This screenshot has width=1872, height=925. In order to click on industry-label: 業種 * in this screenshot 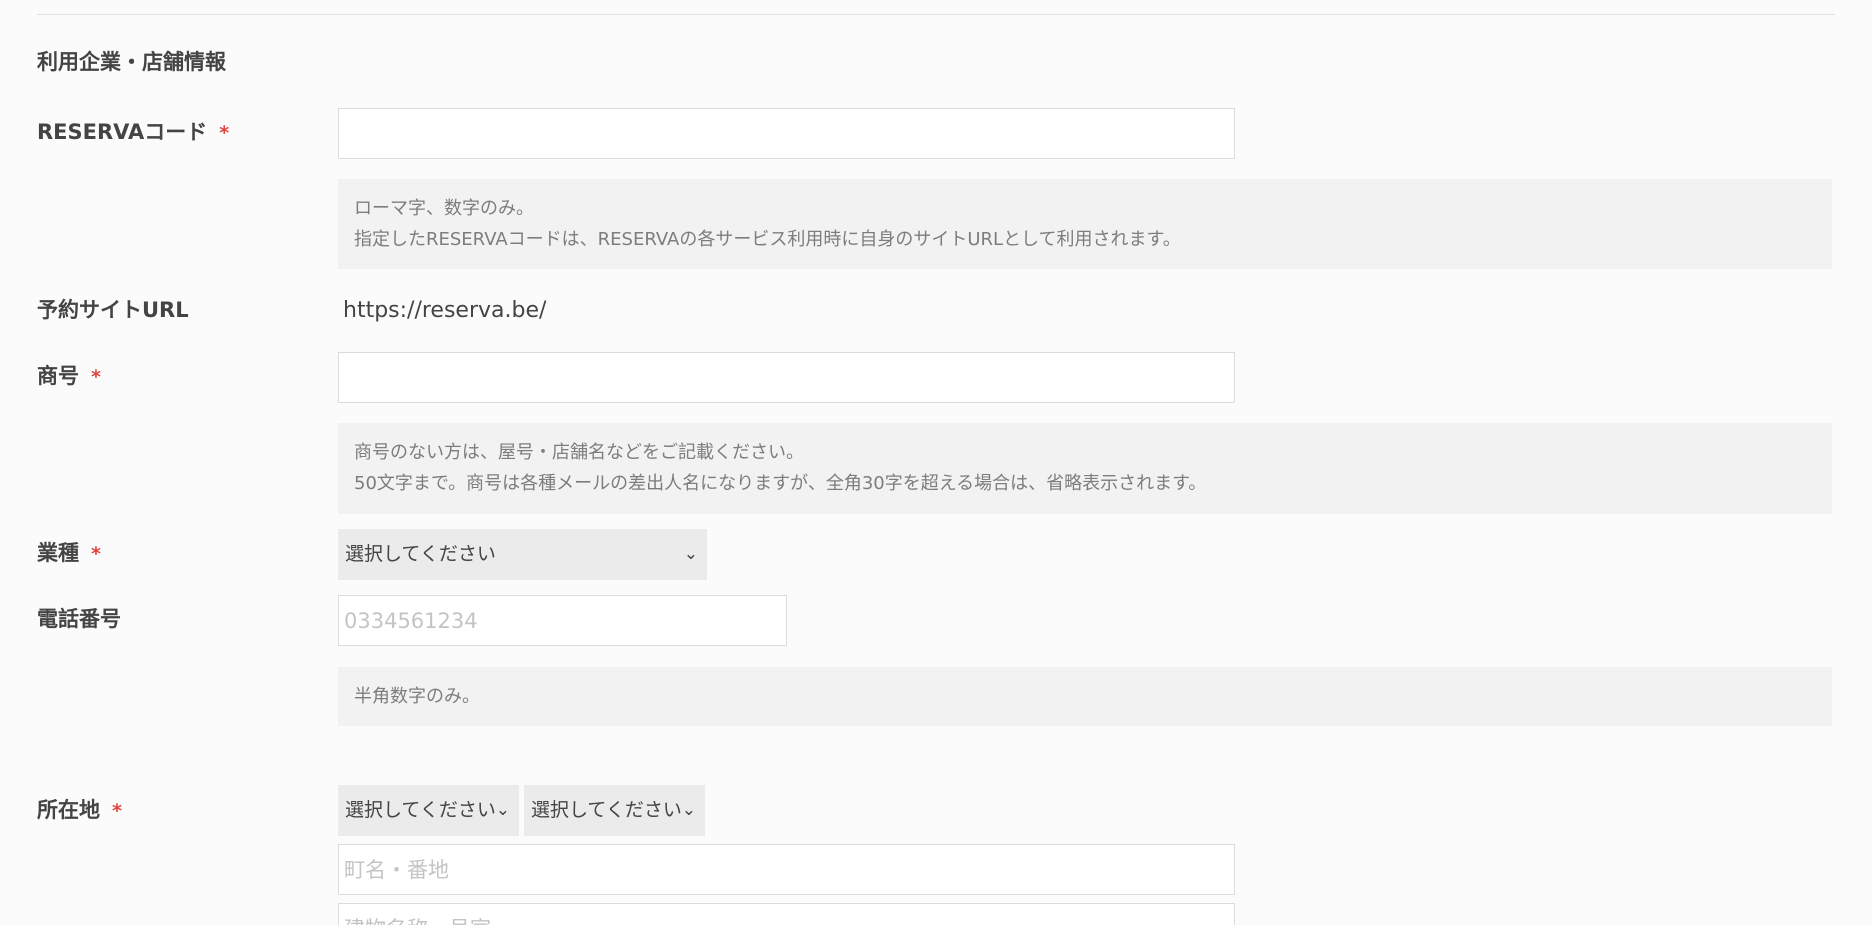, I will do `click(69, 552)`.